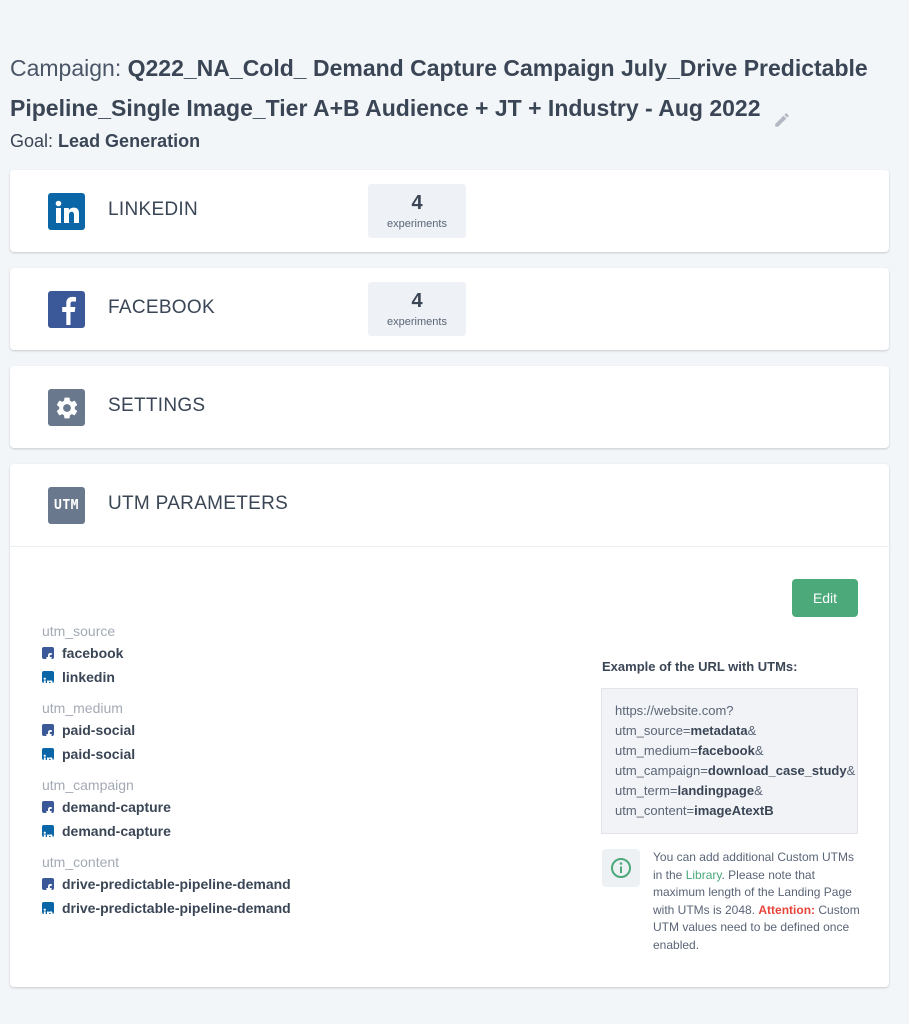 Image resolution: width=909 pixels, height=1024 pixels. I want to click on edit-button: Edit, so click(825, 598).